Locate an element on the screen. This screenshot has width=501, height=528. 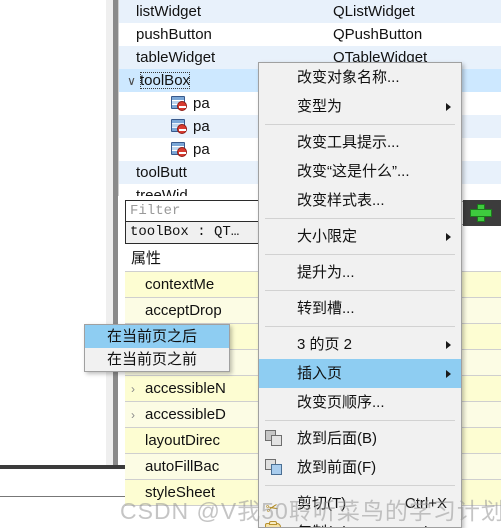
cut-icon: ✂ is located at coordinates (272, 508).